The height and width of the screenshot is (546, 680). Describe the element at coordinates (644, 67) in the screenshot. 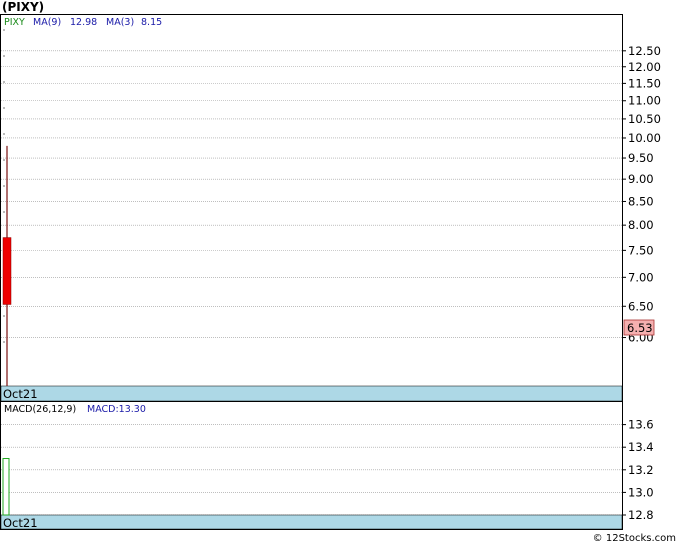

I see `price-y-tick-label: 12.00` at that location.